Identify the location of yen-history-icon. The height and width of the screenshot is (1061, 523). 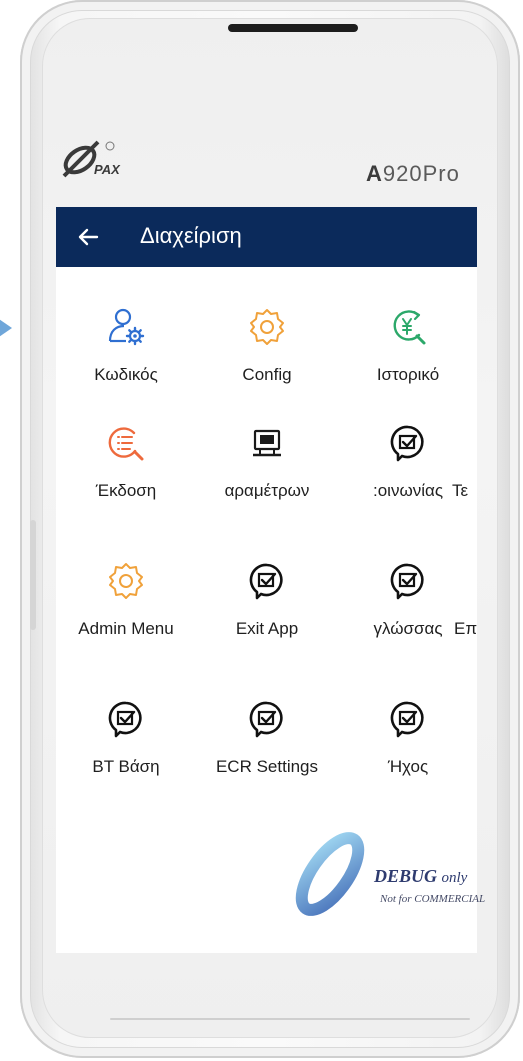
(408, 327).